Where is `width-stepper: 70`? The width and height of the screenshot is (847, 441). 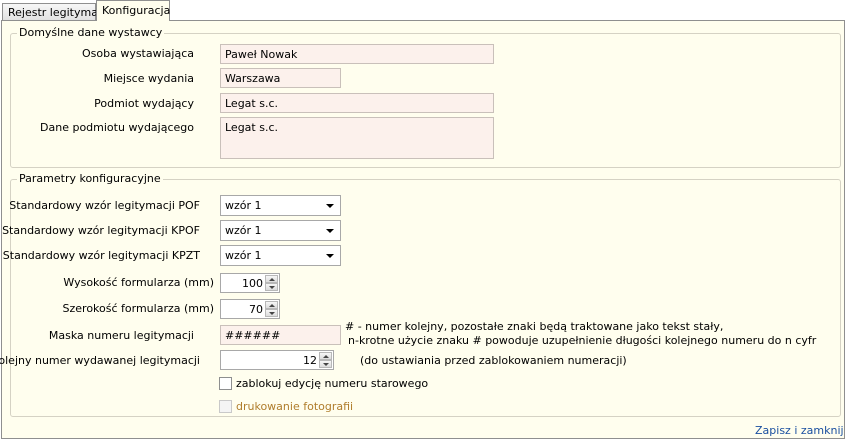 width-stepper: 70 is located at coordinates (250, 309).